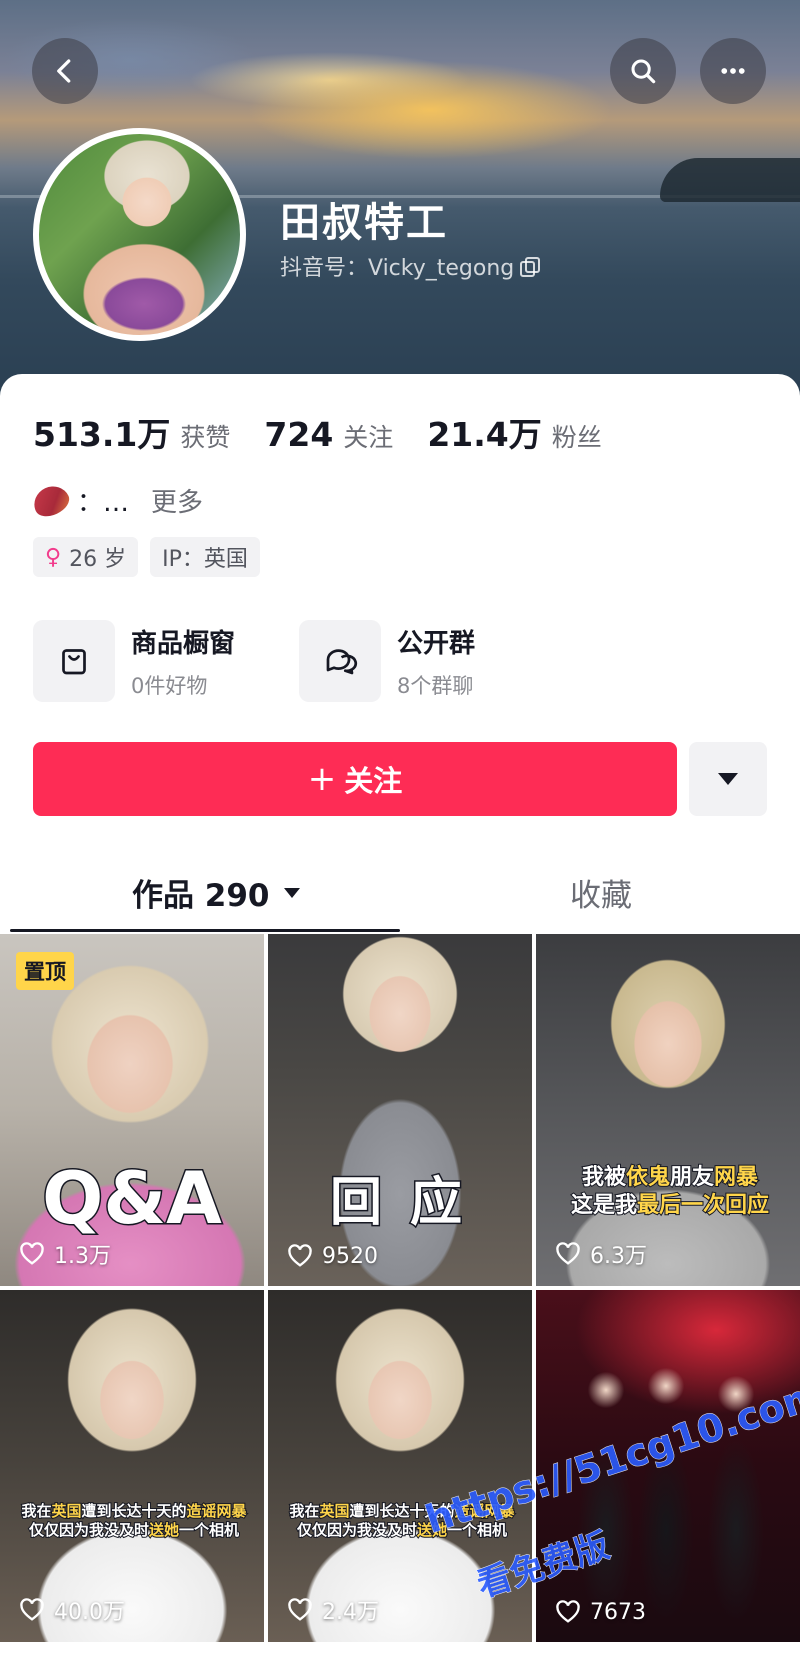  What do you see at coordinates (217, 1511) in the screenshot?
I see `caption-highlight: 造谣网暴` at bounding box center [217, 1511].